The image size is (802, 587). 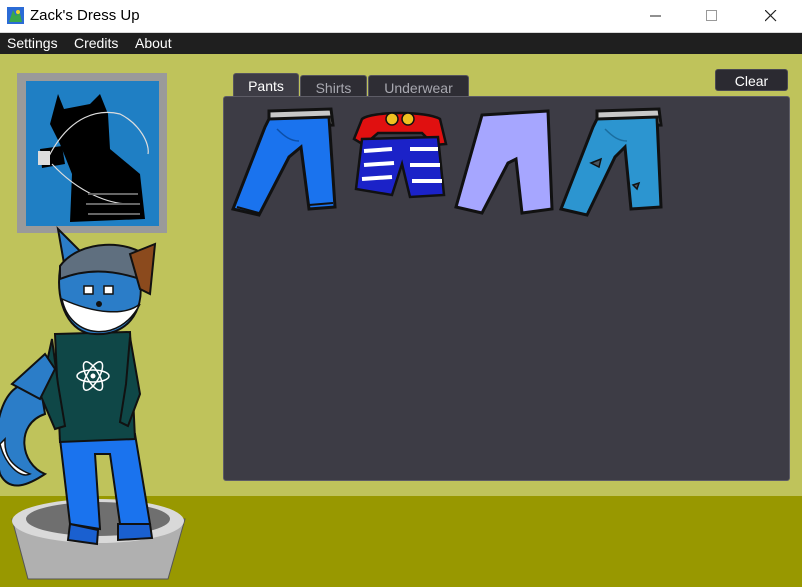 What do you see at coordinates (85, 15) in the screenshot?
I see `window-title: Zack's Dress Up` at bounding box center [85, 15].